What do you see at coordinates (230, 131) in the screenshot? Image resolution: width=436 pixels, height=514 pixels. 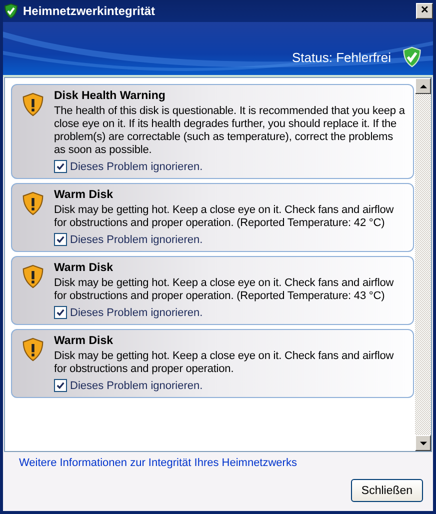 I see `problem-description: The health of this disk is questionable. It is recommended that you keep a close eye on it. If its health degrades further, you should replace it. If the problem(s) are correctable (such as temperature), correct the problems as soon as possible.` at bounding box center [230, 131].